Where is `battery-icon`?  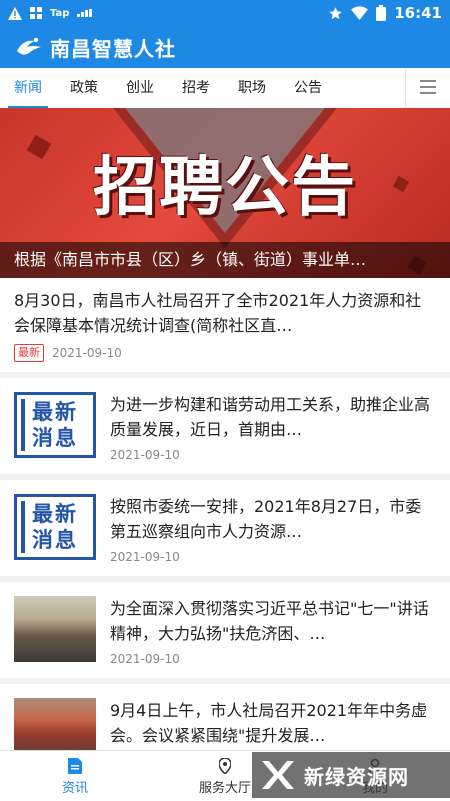 battery-icon is located at coordinates (381, 13).